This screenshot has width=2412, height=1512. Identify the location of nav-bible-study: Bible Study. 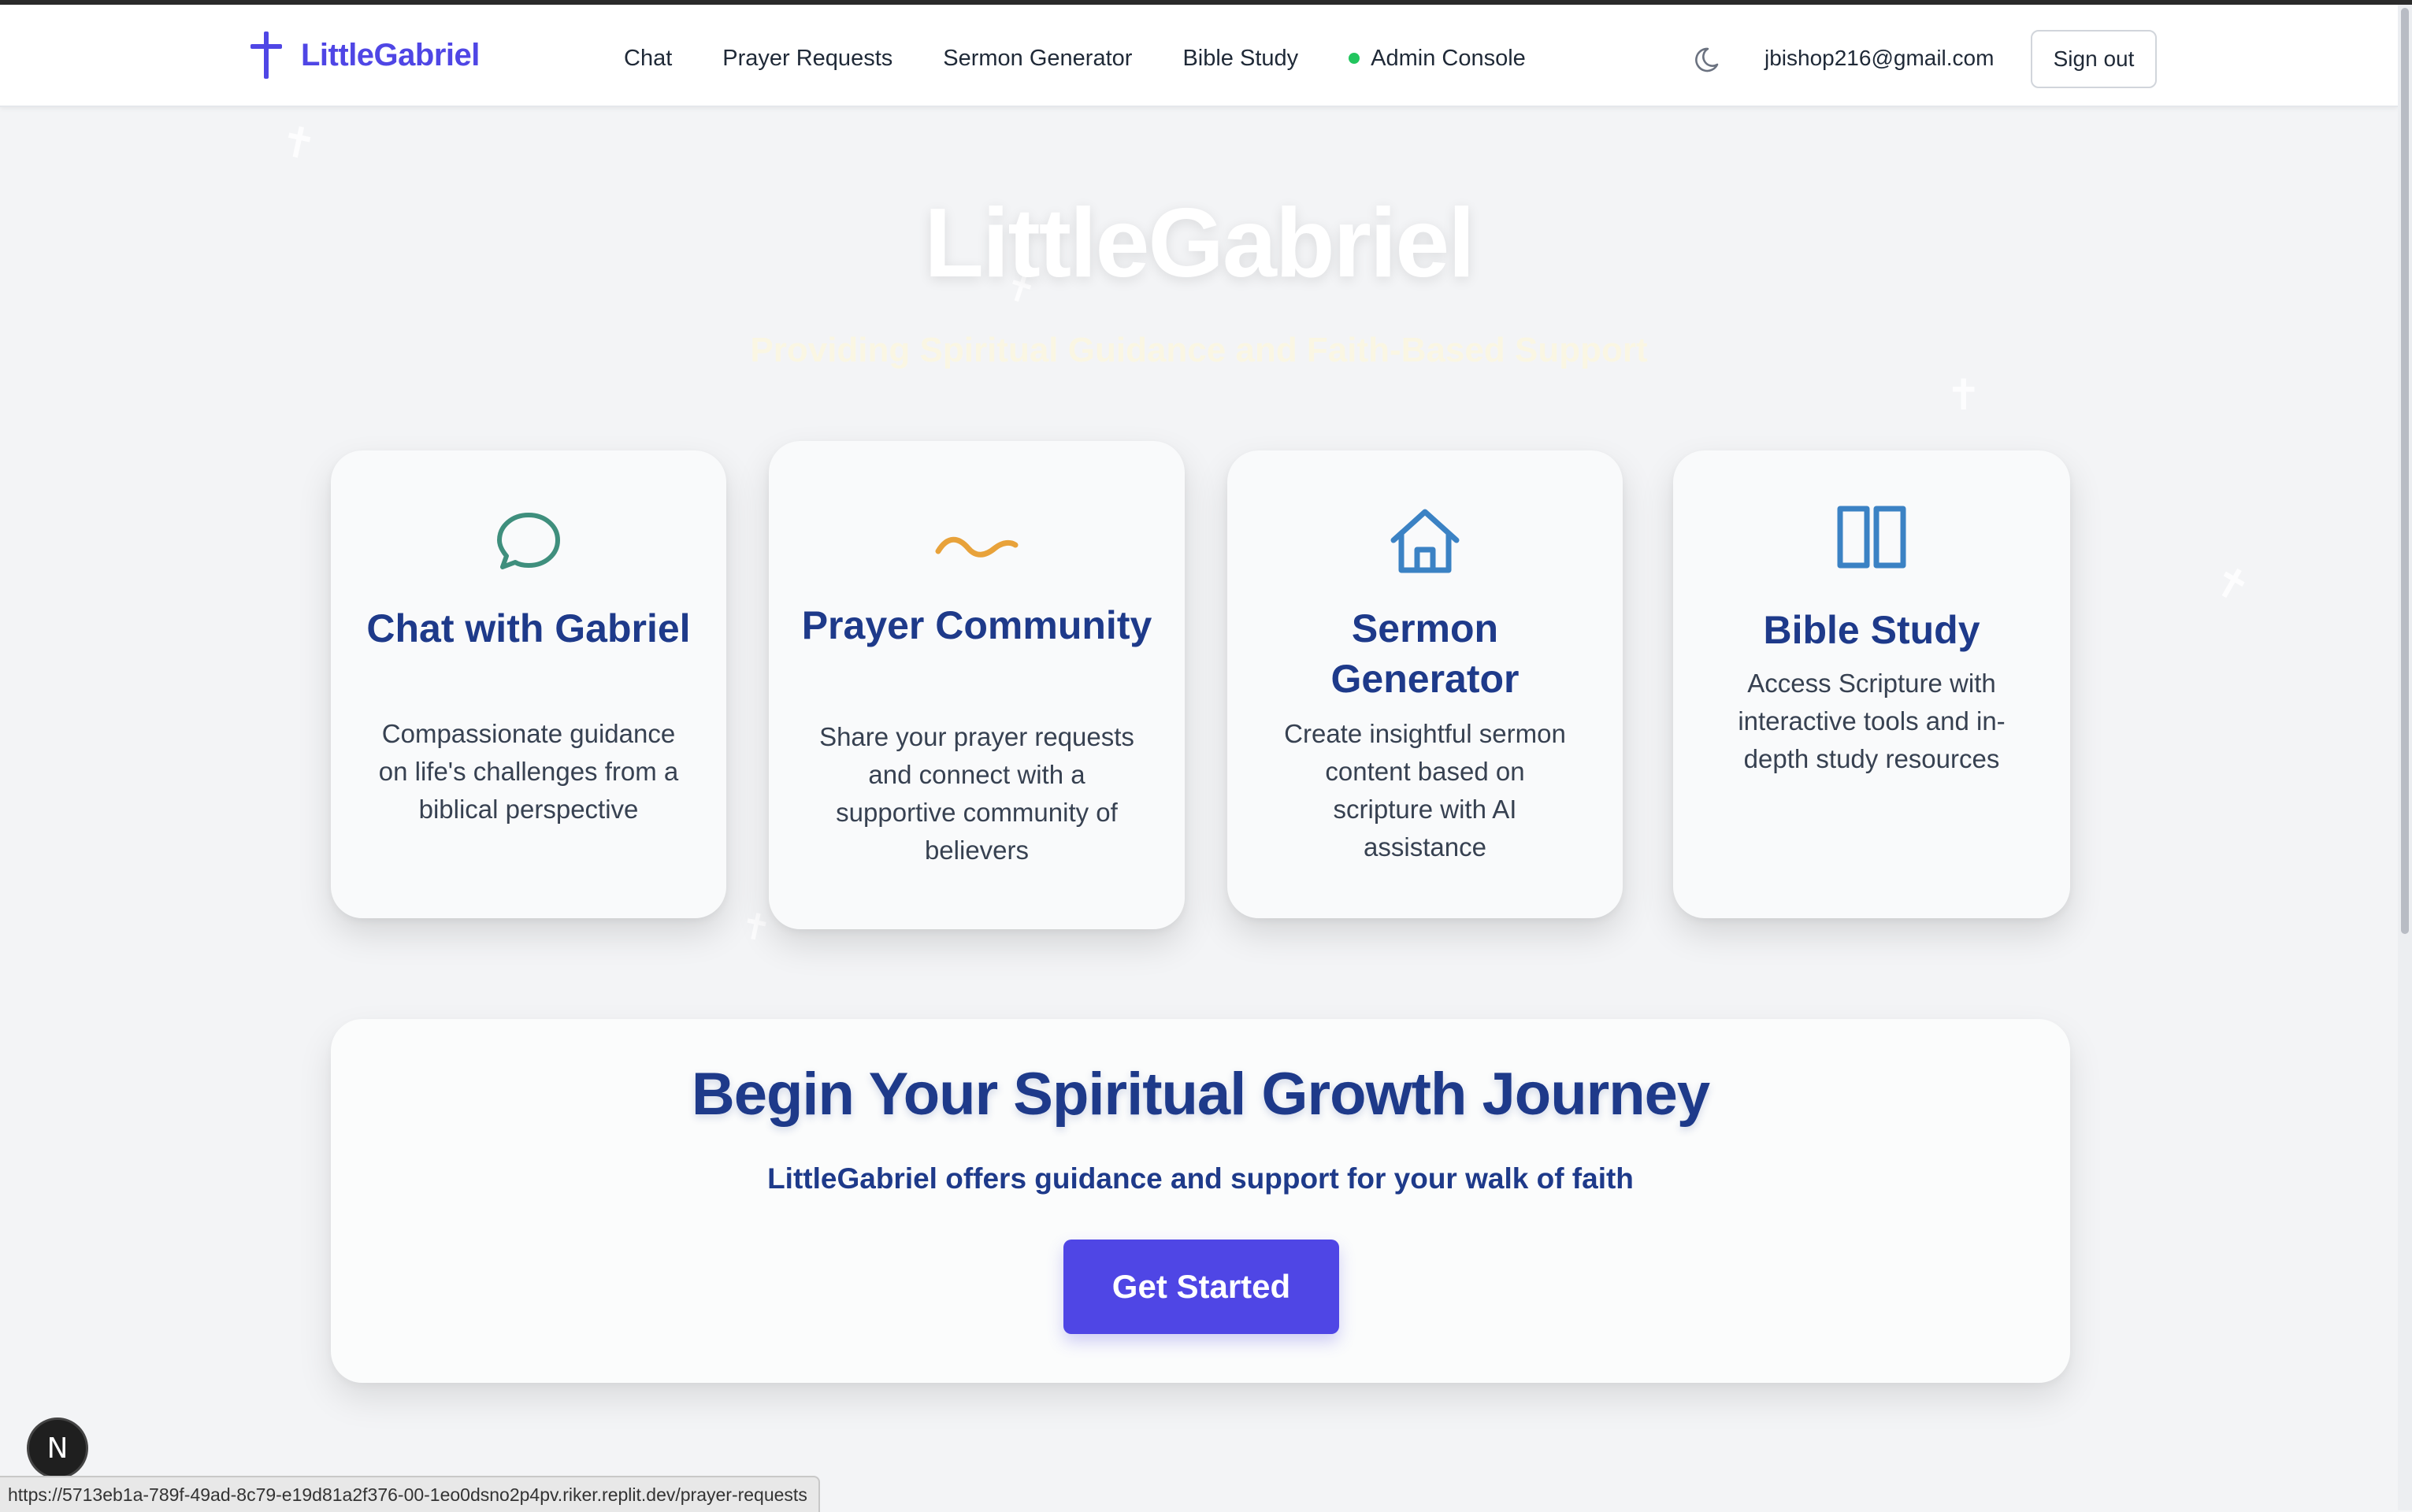
(1240, 59).